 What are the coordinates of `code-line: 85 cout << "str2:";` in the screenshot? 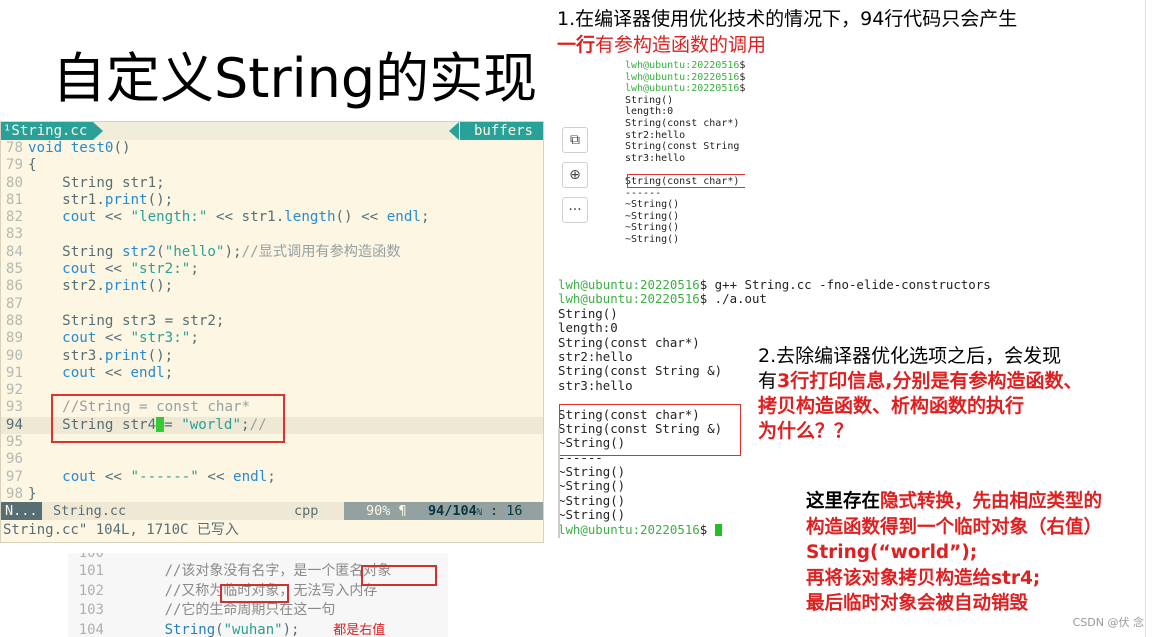 It's located at (272, 269).